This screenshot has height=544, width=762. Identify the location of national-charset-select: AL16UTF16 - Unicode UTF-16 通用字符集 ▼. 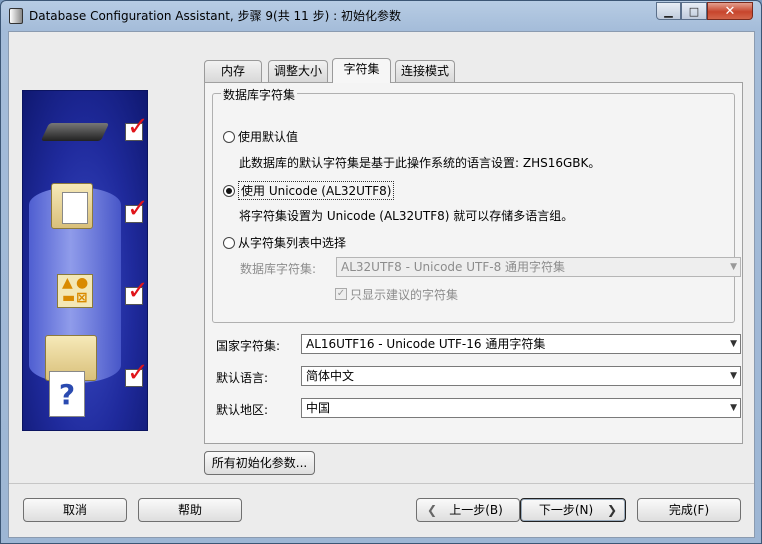
(521, 344).